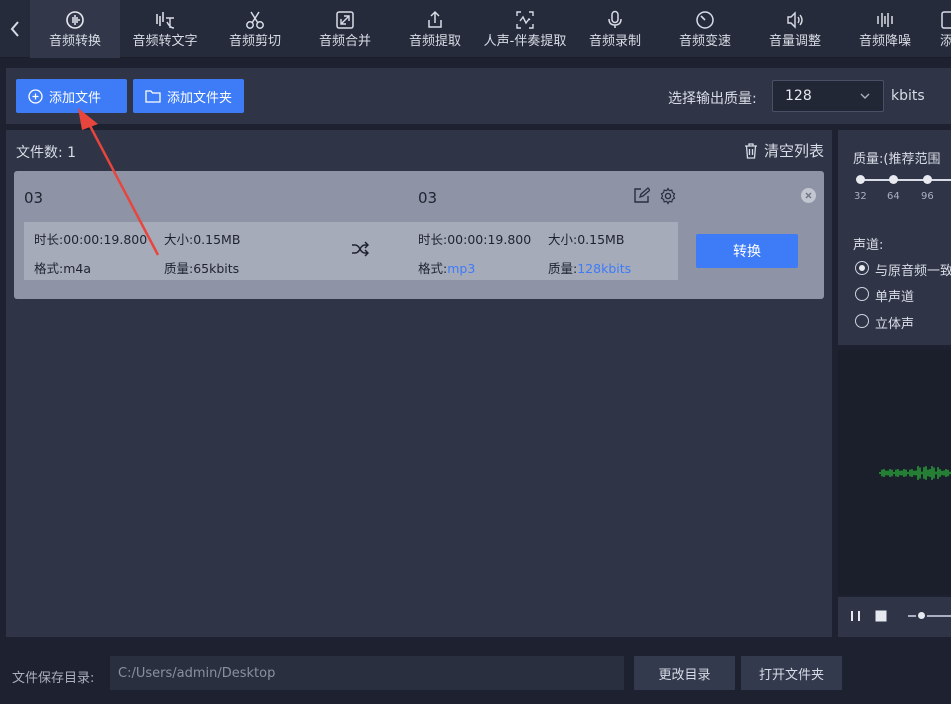 Image resolution: width=951 pixels, height=704 pixels. I want to click on speed-icon, so click(705, 19).